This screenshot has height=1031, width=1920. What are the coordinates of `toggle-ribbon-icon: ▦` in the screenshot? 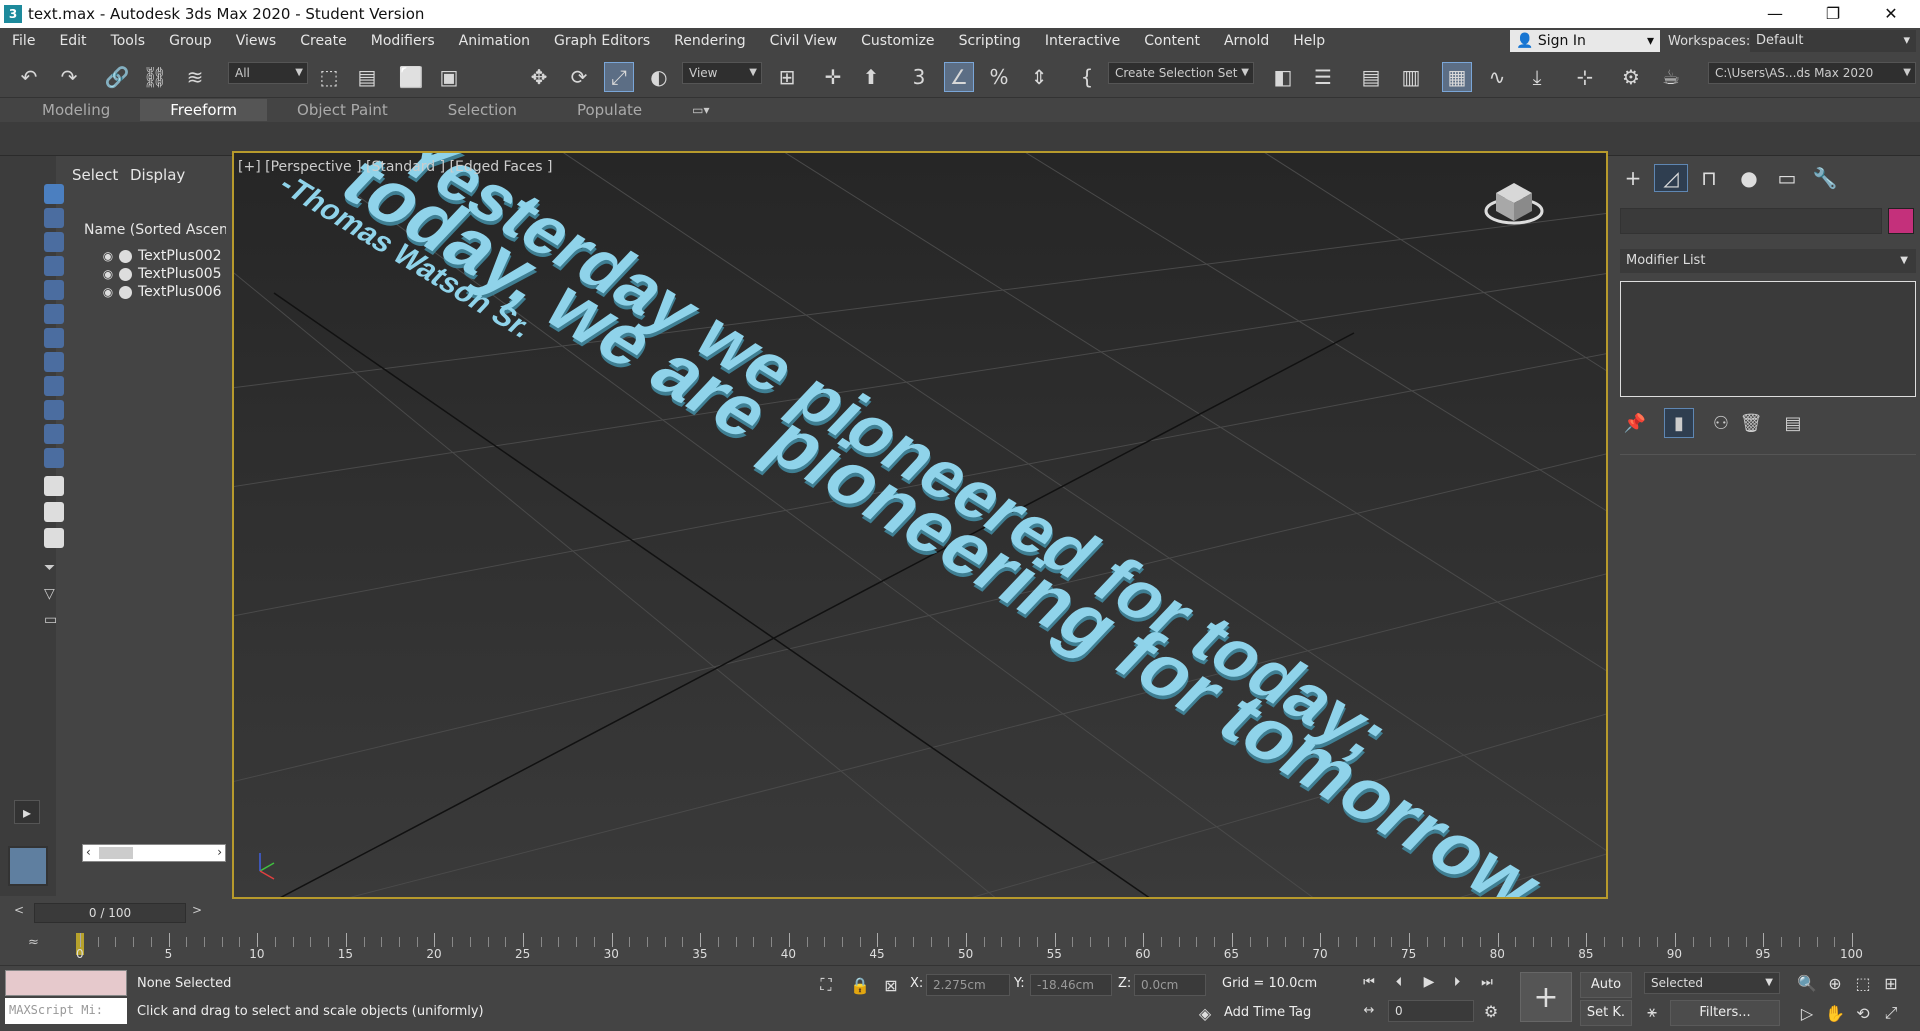 It's located at (1457, 77).